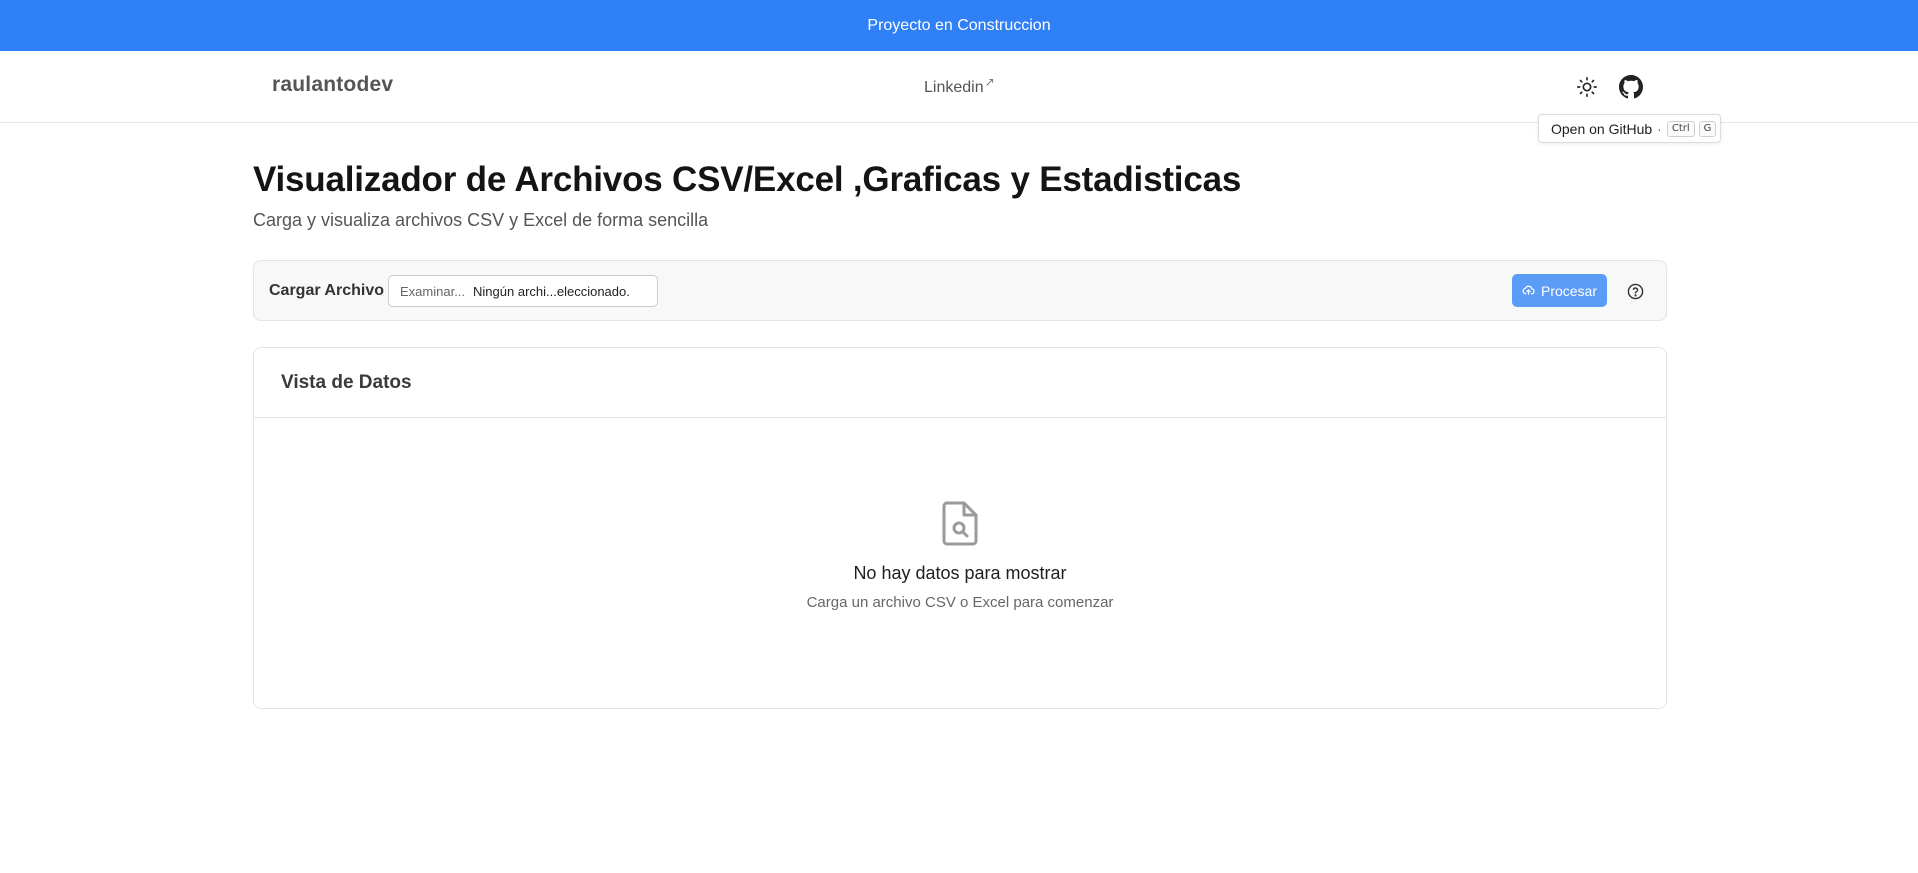 The image size is (1918, 873). I want to click on navbar: raulantodev Linkedin↗, so click(959, 87).